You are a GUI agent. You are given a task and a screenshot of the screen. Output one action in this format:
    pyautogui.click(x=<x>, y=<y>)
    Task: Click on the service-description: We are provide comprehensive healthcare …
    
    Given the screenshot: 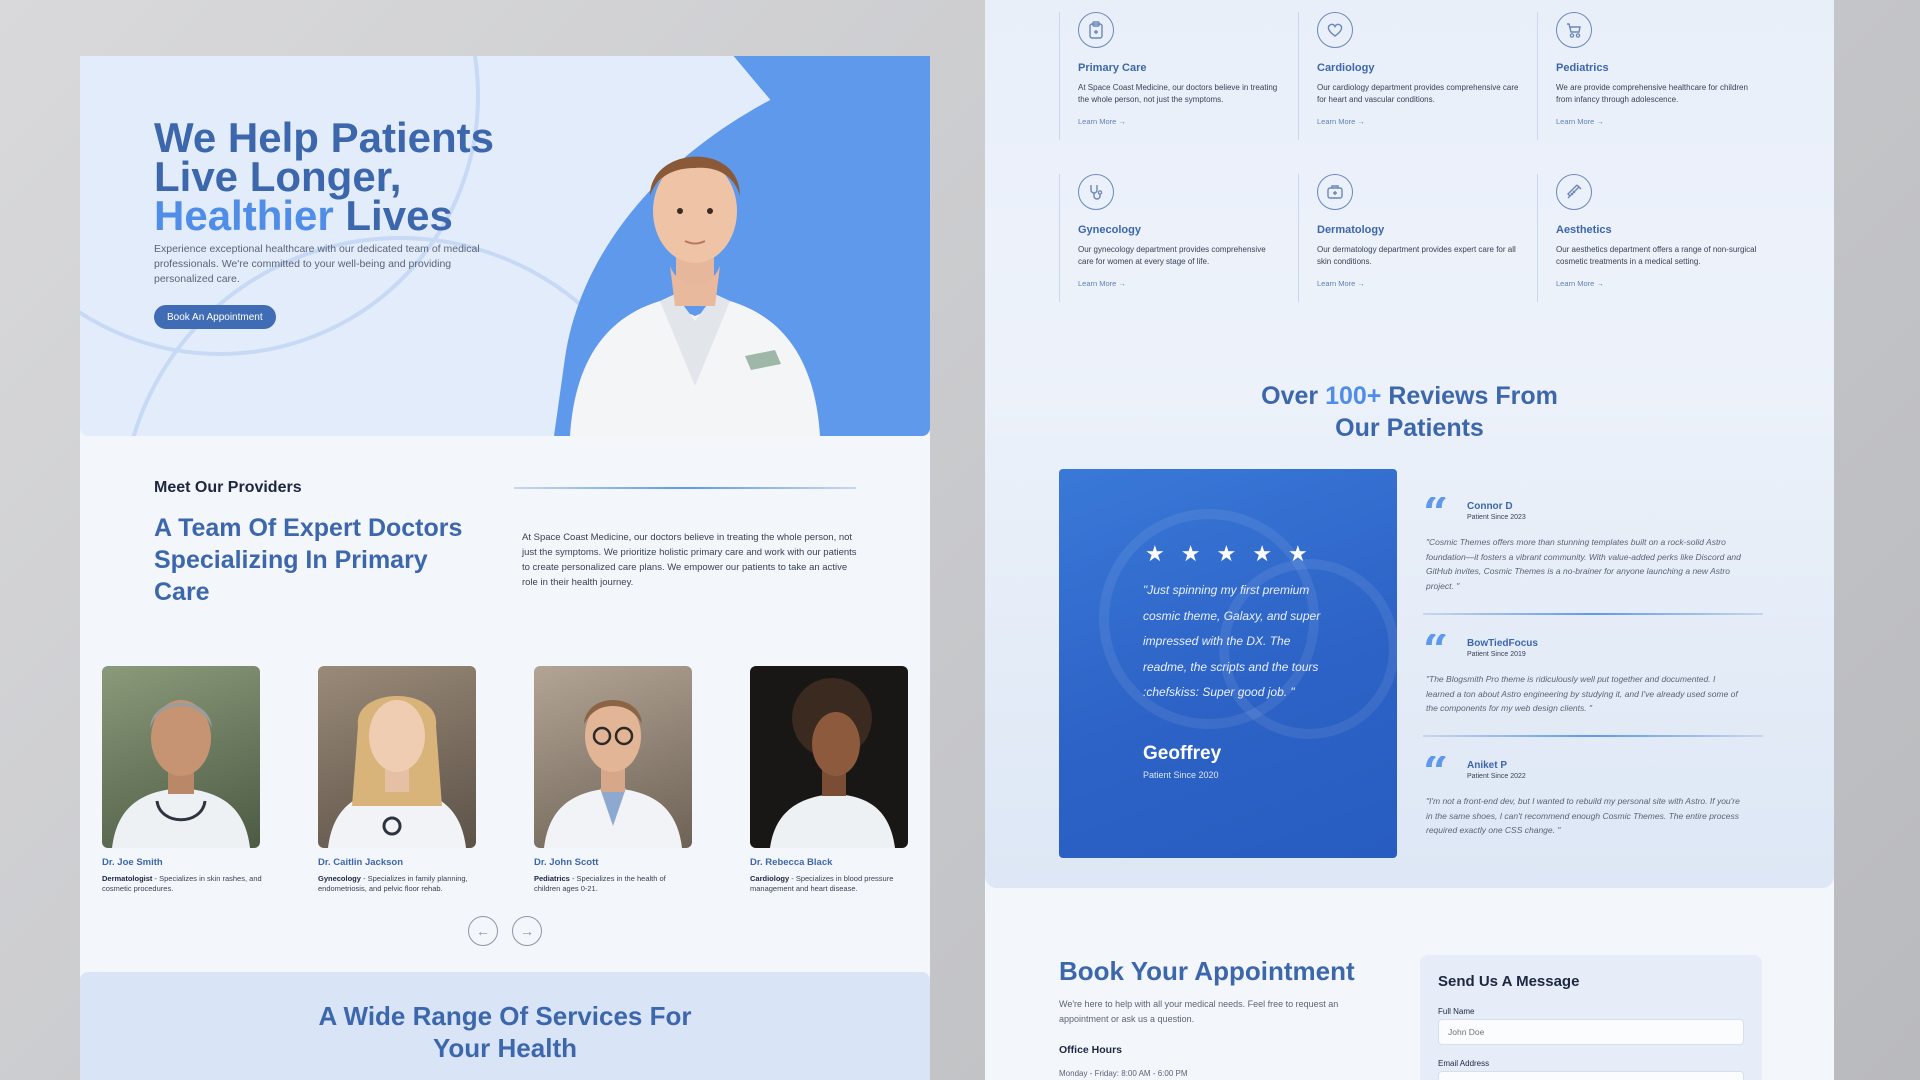 What is the action you would take?
    pyautogui.click(x=1652, y=93)
    